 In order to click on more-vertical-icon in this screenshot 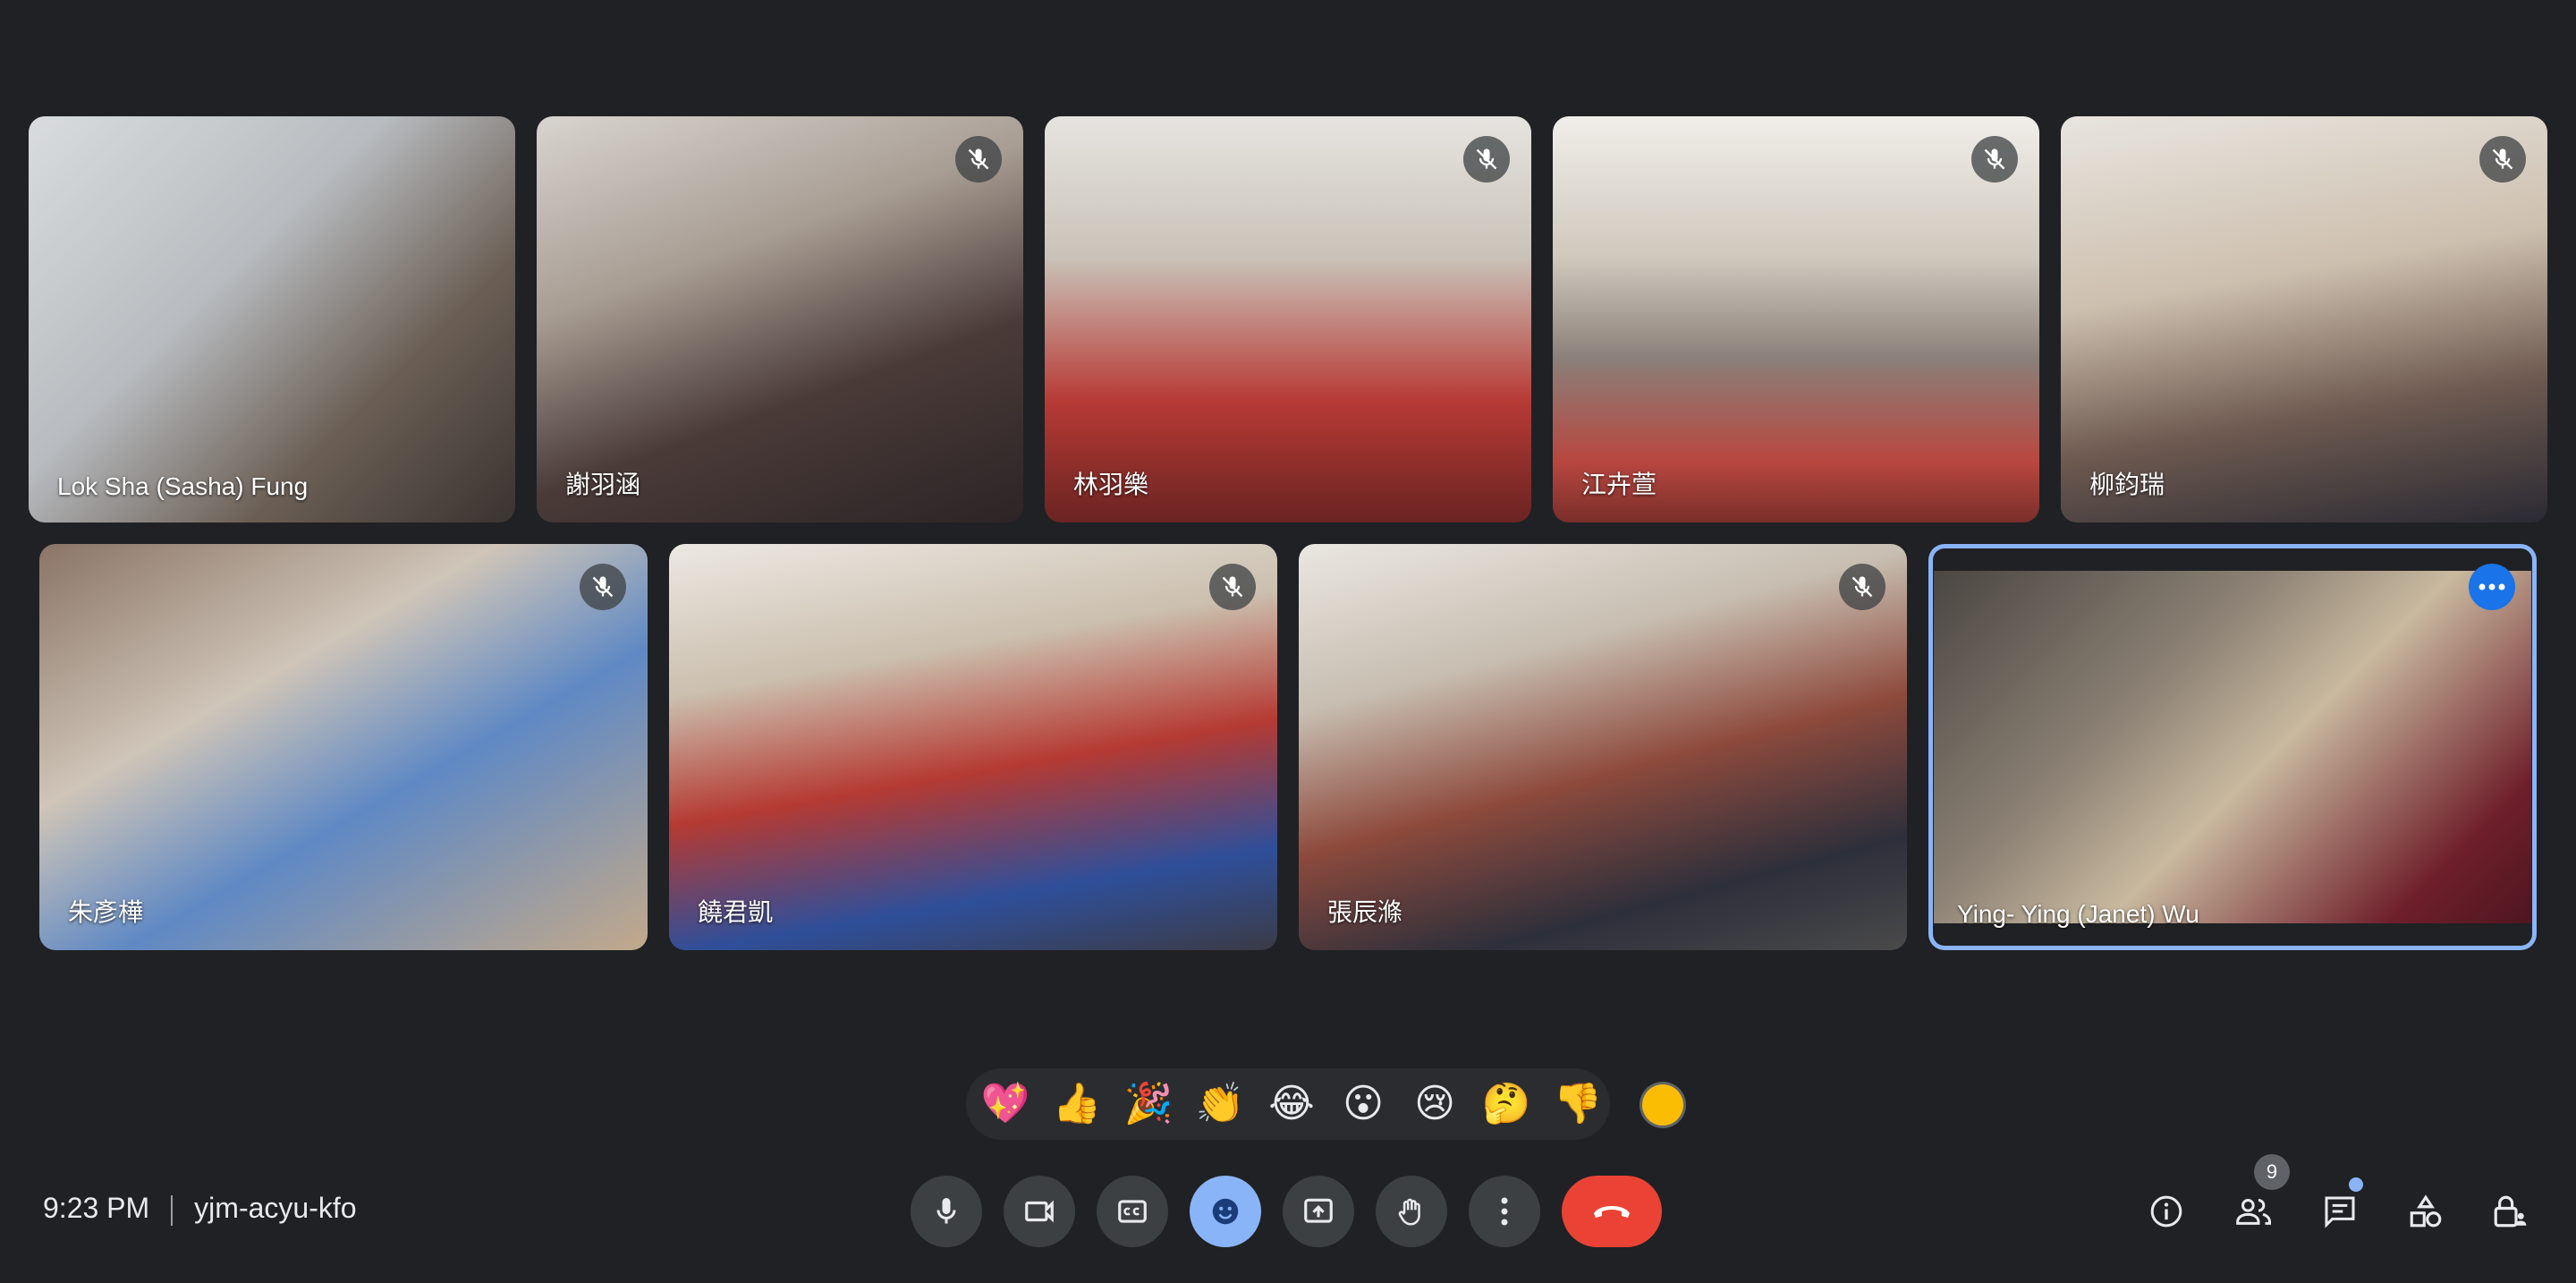, I will do `click(1504, 1211)`.